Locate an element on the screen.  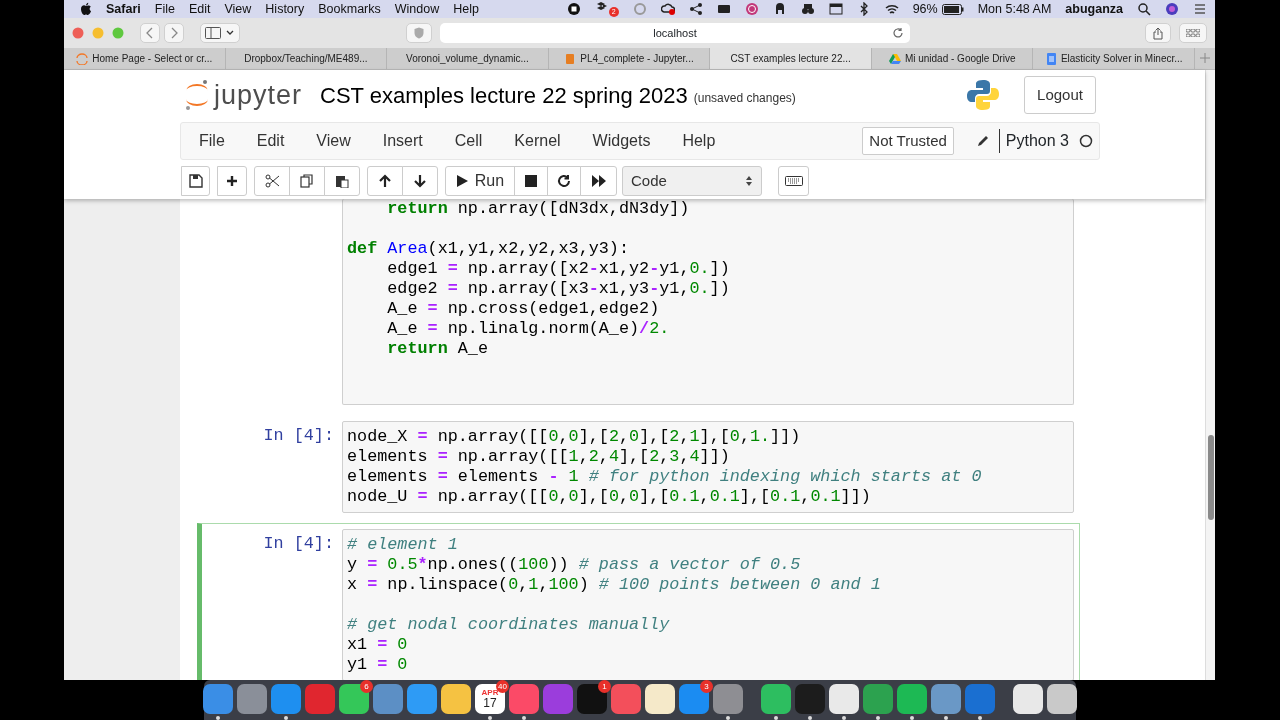
drive-icon is located at coordinates (894, 58).